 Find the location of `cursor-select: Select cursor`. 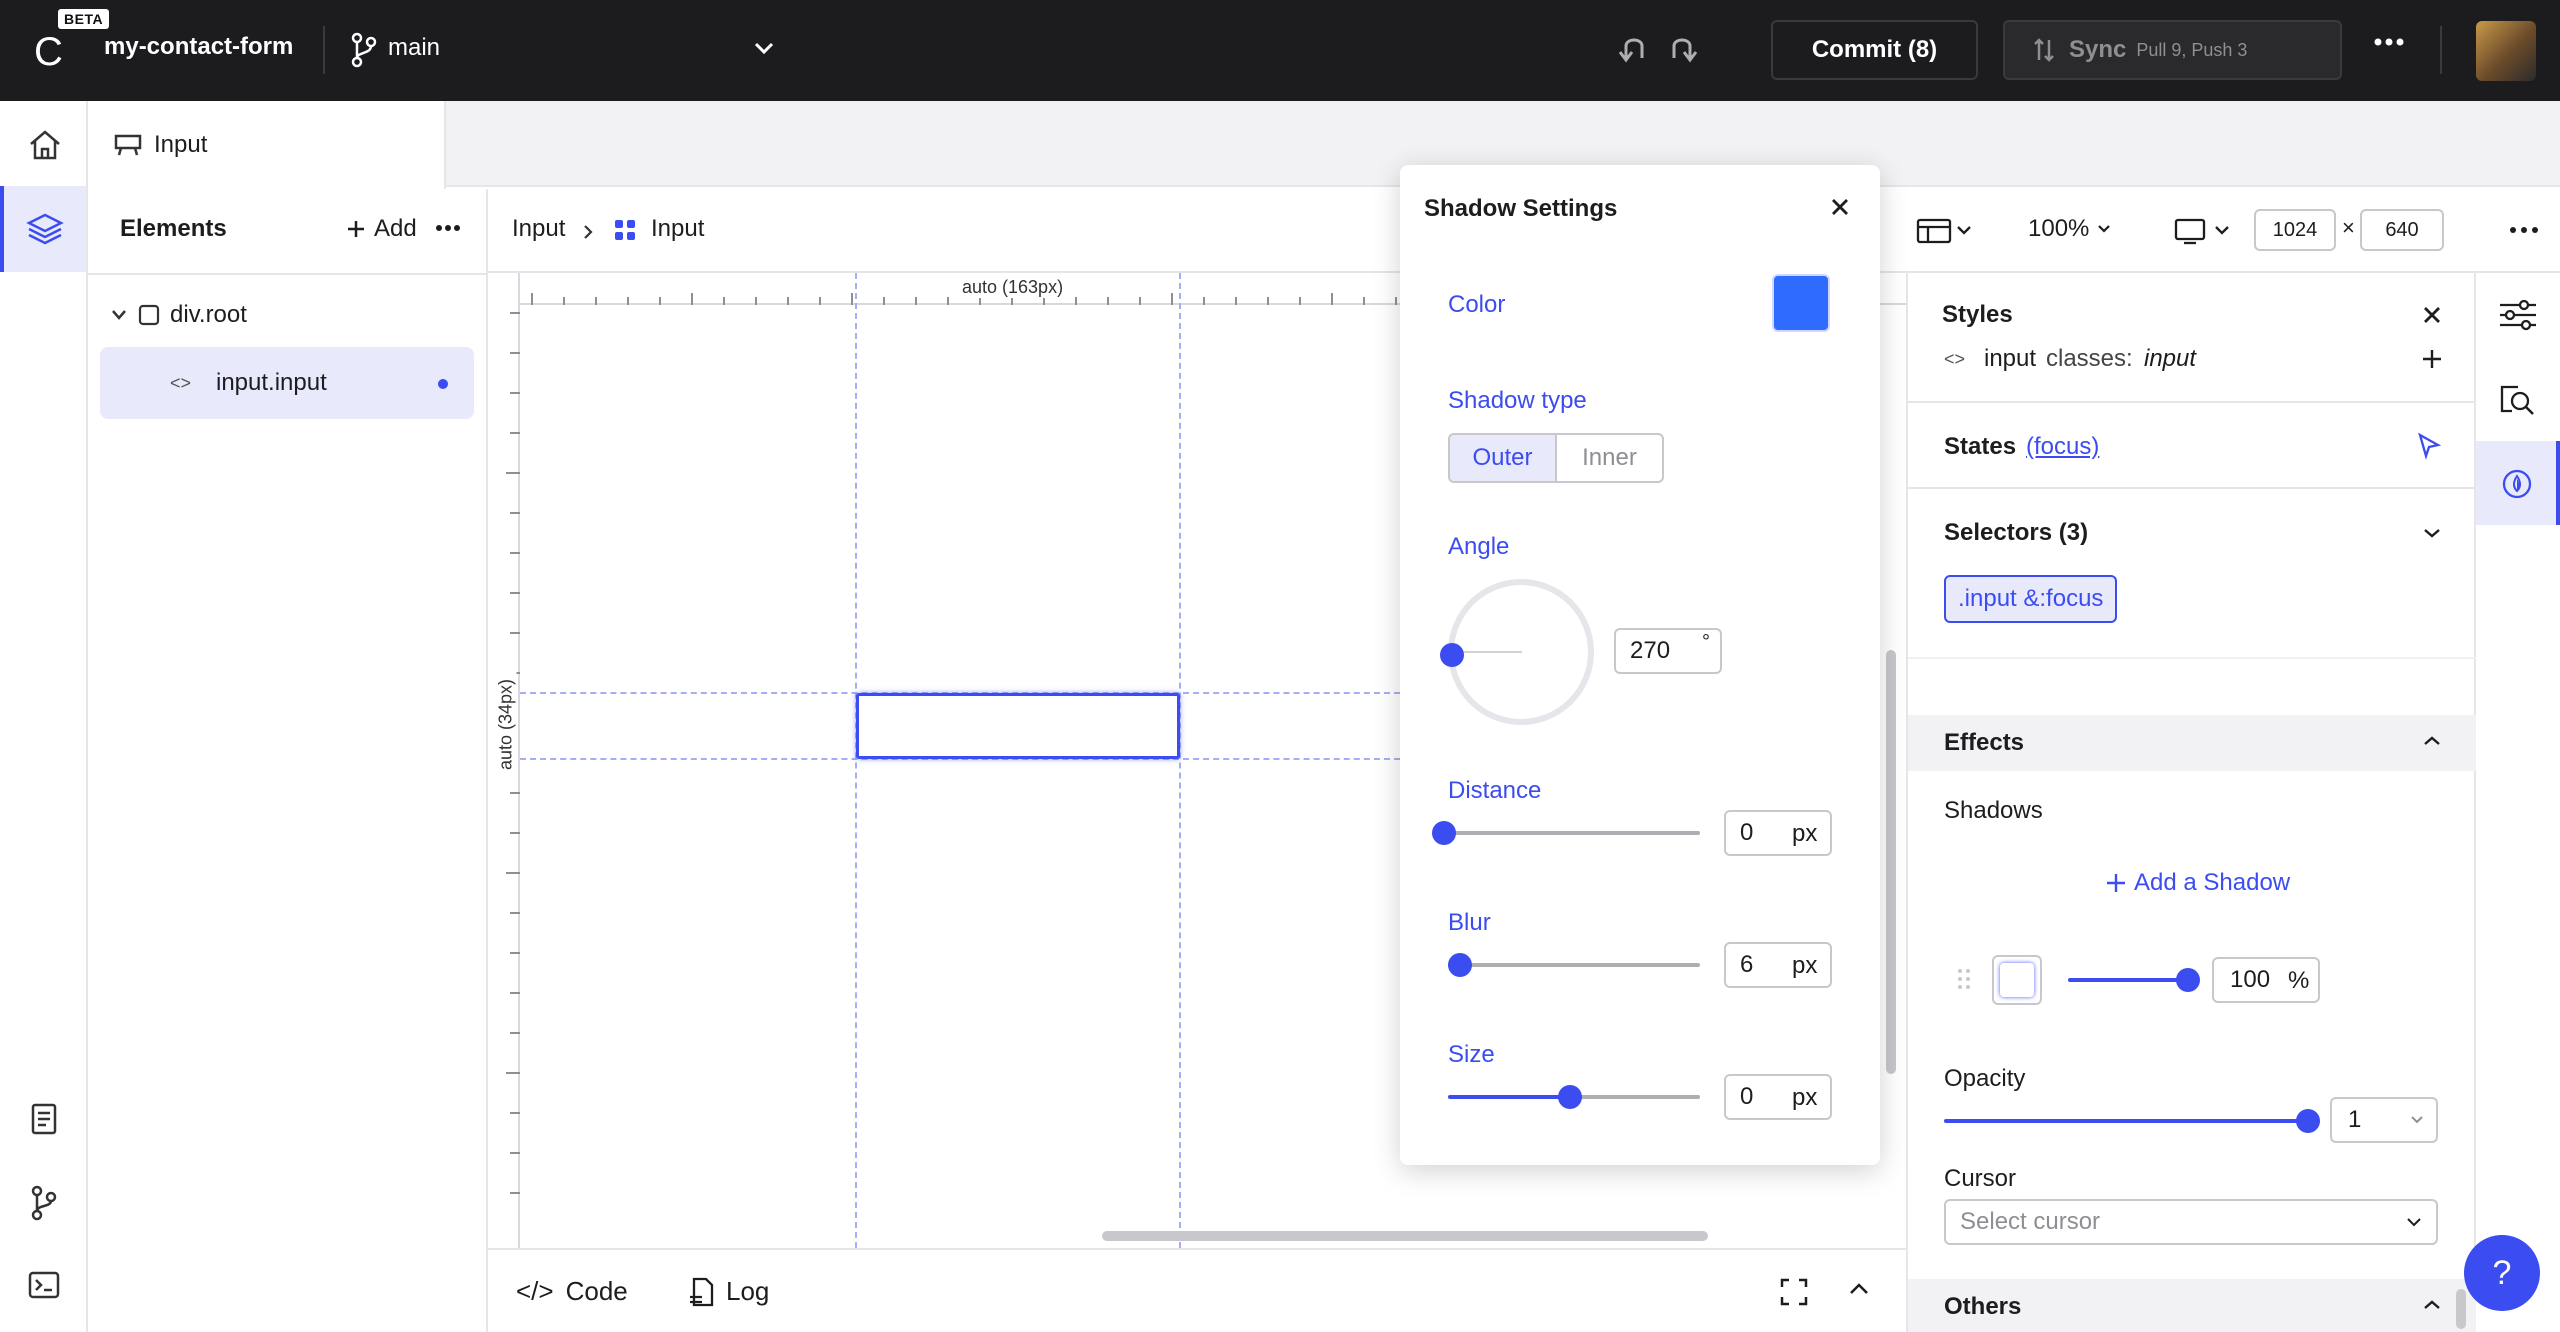

cursor-select: Select cursor is located at coordinates (2191, 1222).